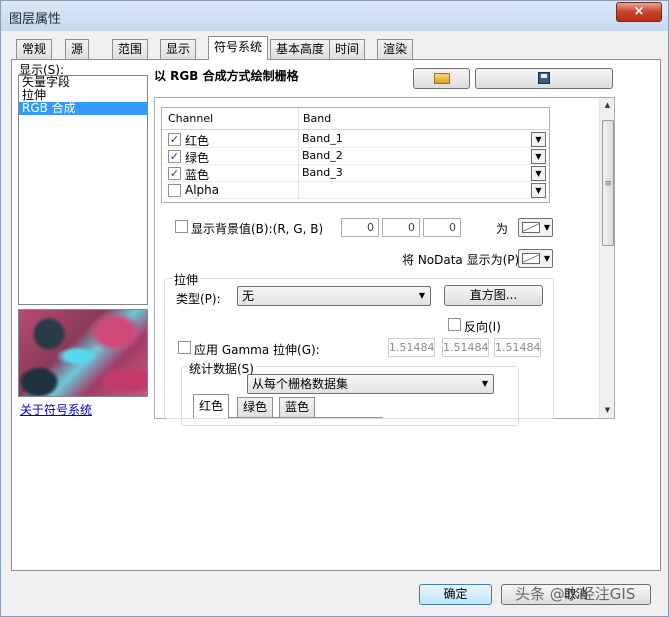  I want to click on watermark: 头条 @水经注GIS, so click(575, 594).